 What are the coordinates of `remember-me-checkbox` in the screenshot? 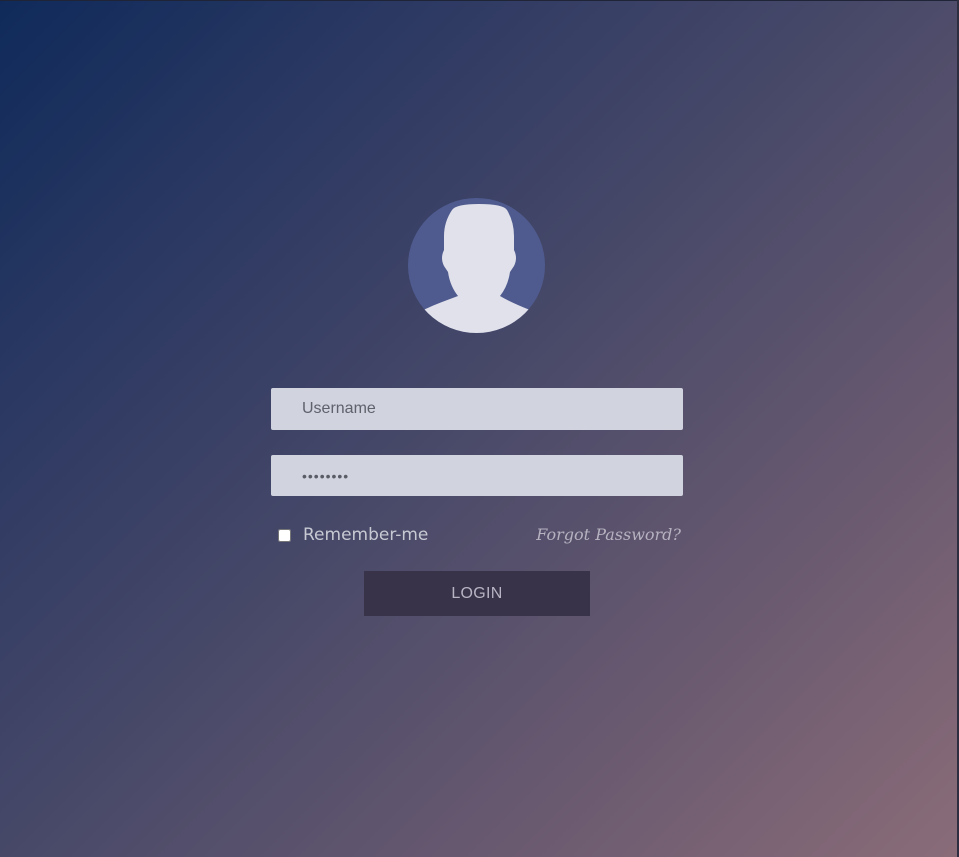 It's located at (284, 535).